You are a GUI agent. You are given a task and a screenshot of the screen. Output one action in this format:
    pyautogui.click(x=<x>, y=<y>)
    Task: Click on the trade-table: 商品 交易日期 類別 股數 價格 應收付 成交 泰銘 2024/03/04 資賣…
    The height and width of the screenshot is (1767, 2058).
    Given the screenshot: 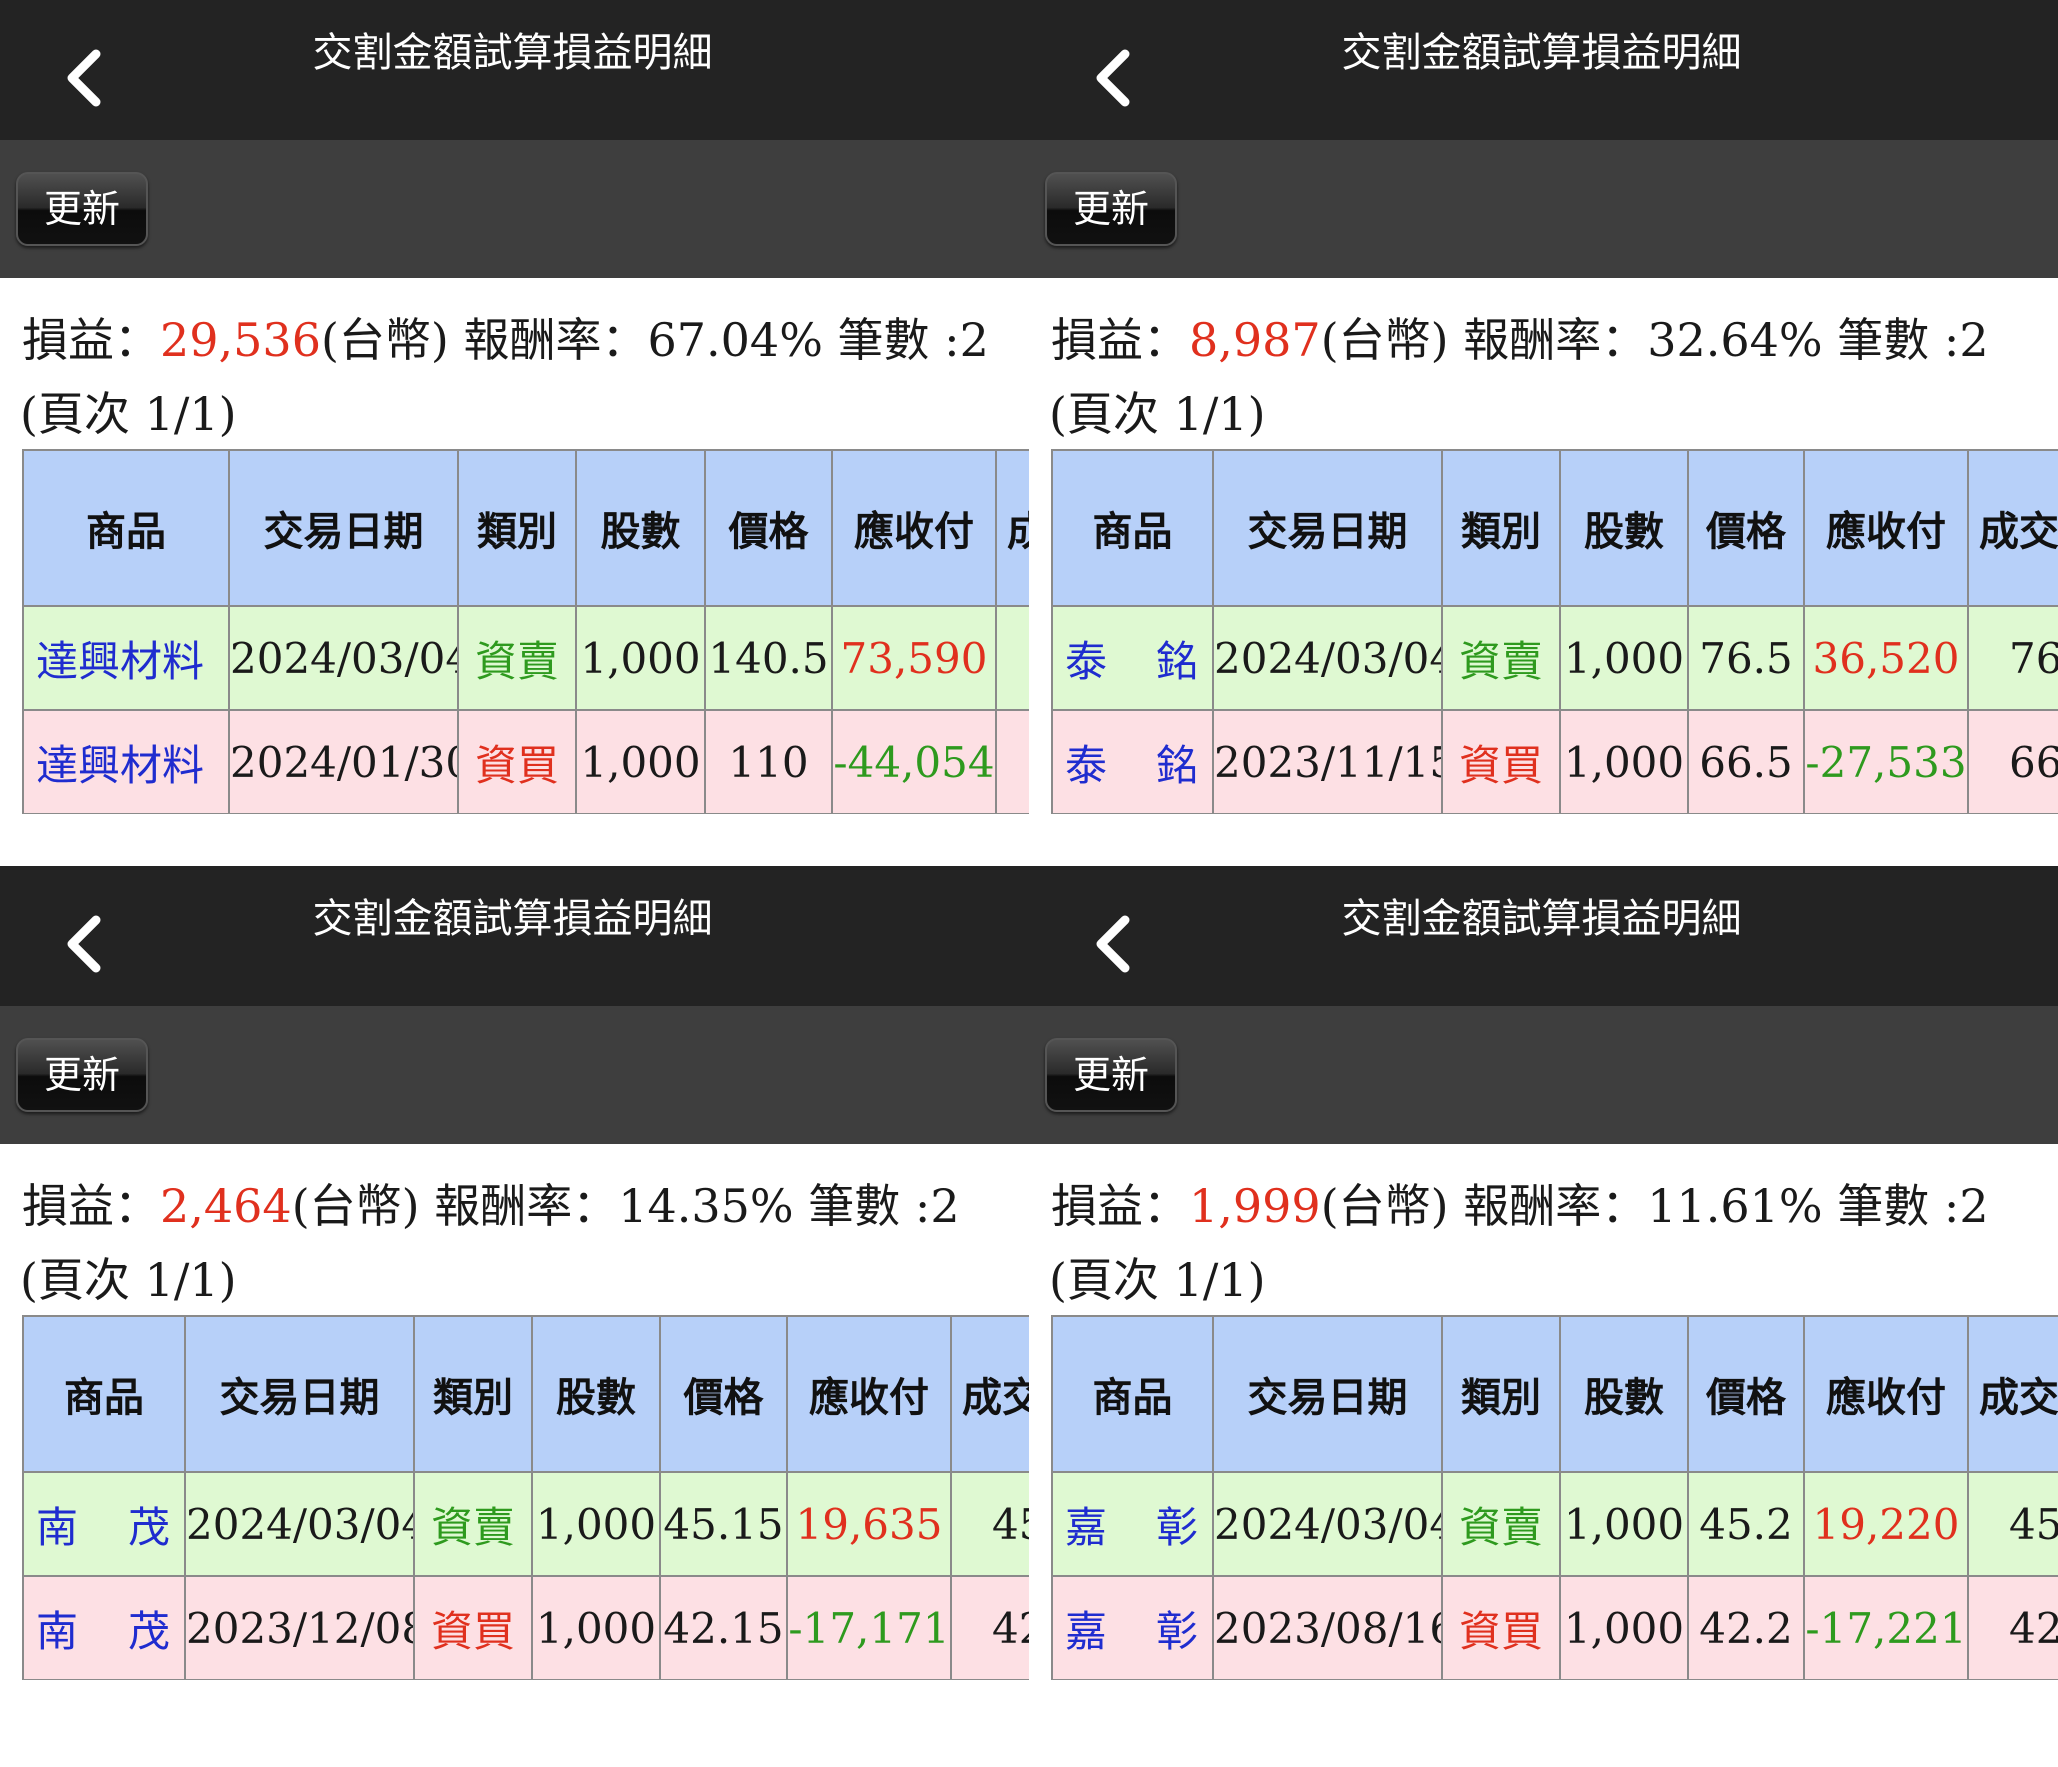 What is the action you would take?
    pyautogui.click(x=1554, y=631)
    